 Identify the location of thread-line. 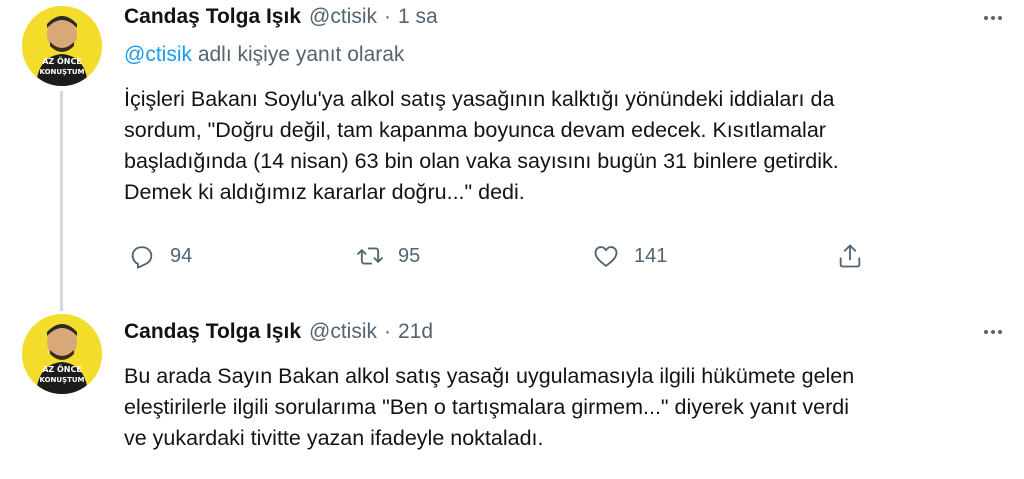
(61, 201).